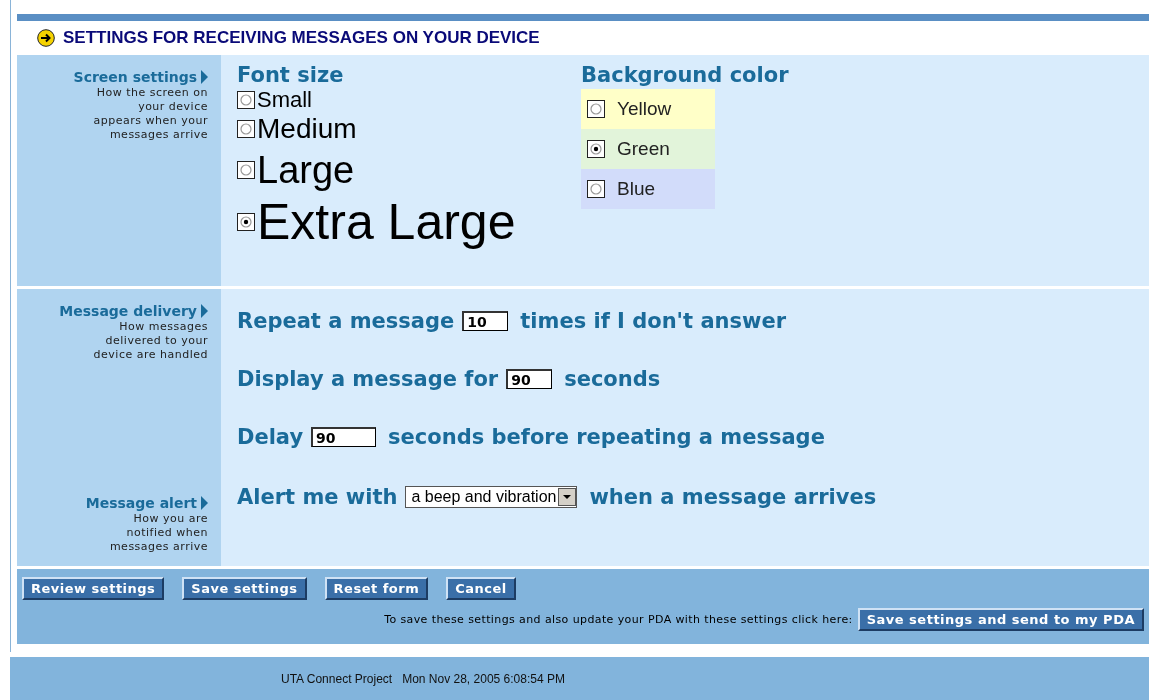 The width and height of the screenshot is (1149, 700). What do you see at coordinates (346, 321) in the screenshot?
I see `prompt-text: Repeat a message` at bounding box center [346, 321].